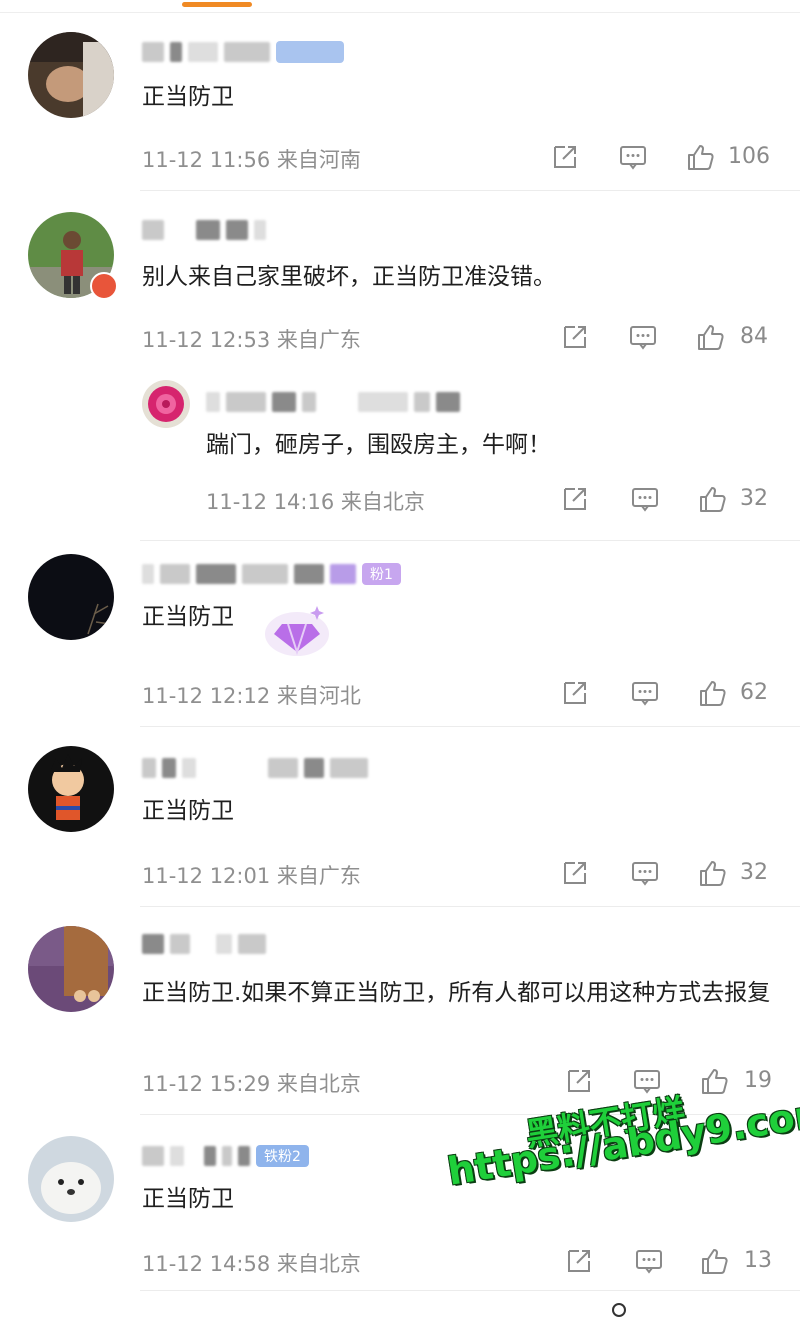  What do you see at coordinates (217, 4) in the screenshot?
I see `active-tab-indicator` at bounding box center [217, 4].